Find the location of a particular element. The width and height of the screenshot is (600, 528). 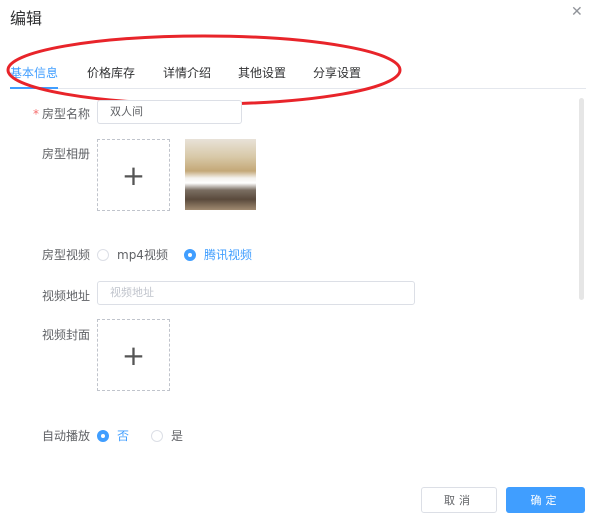

radio-tencent-video: 腾讯视频 is located at coordinates (218, 254).